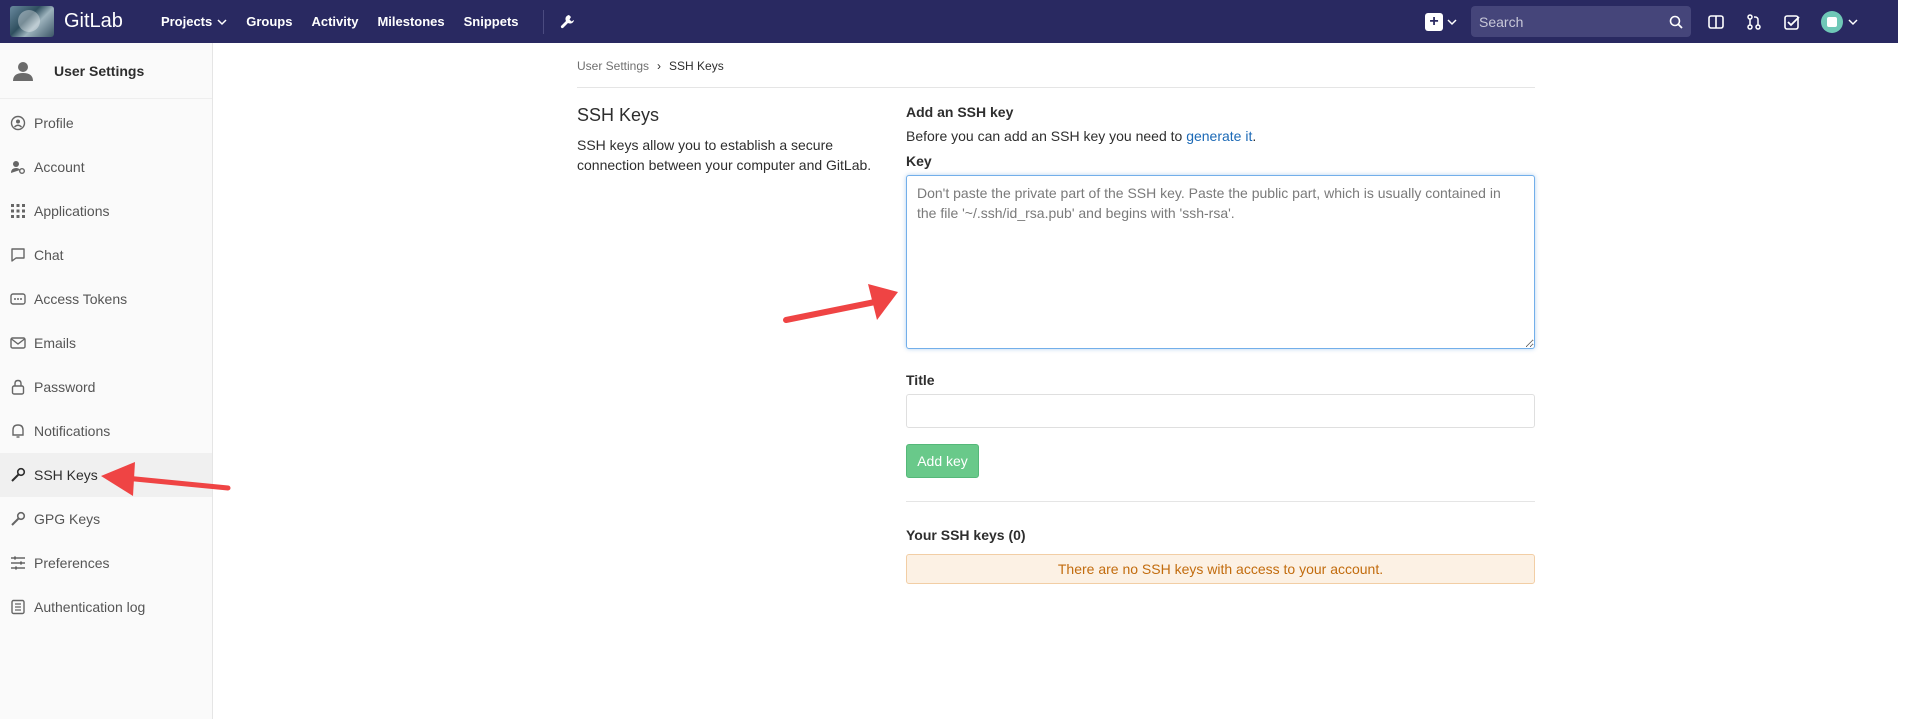 Image resolution: width=1913 pixels, height=719 pixels. What do you see at coordinates (960, 112) in the screenshot?
I see `form-heading: Add an SSH key` at bounding box center [960, 112].